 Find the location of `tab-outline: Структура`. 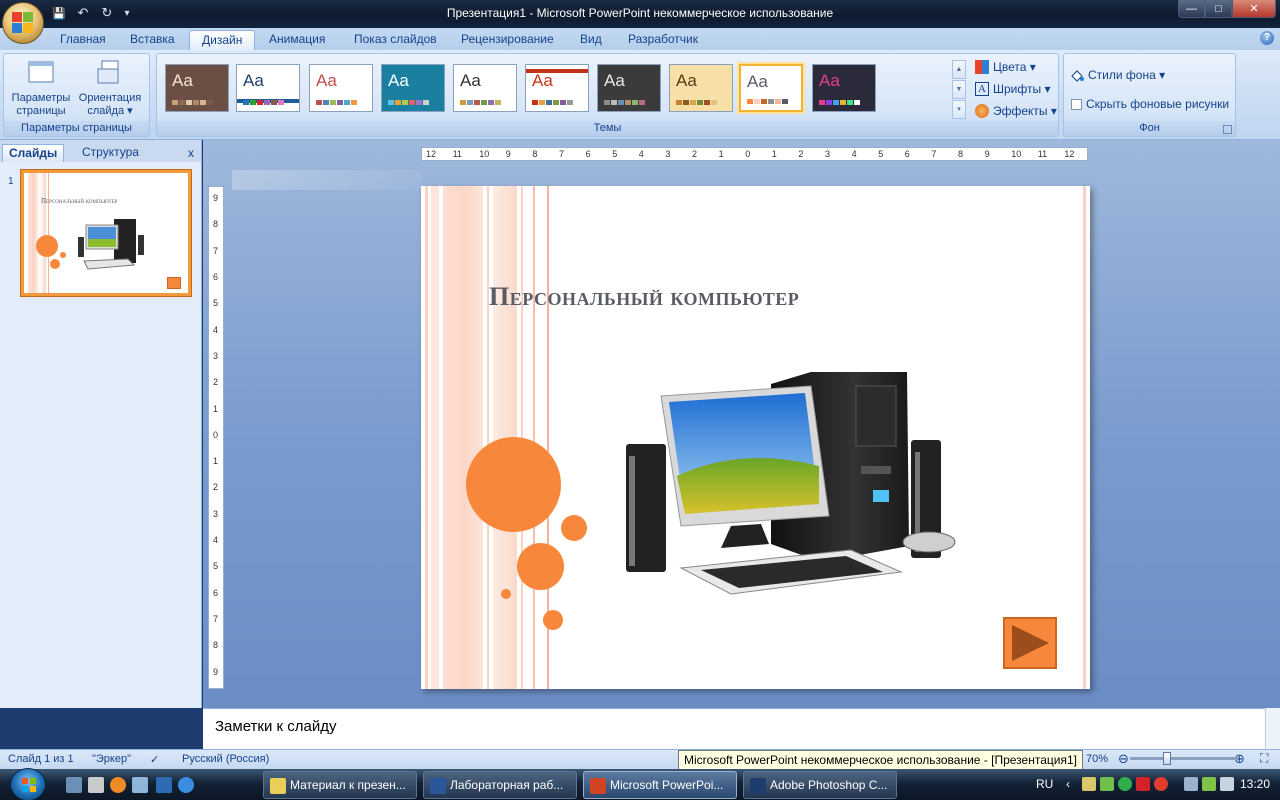

tab-outline: Структура is located at coordinates (110, 153).